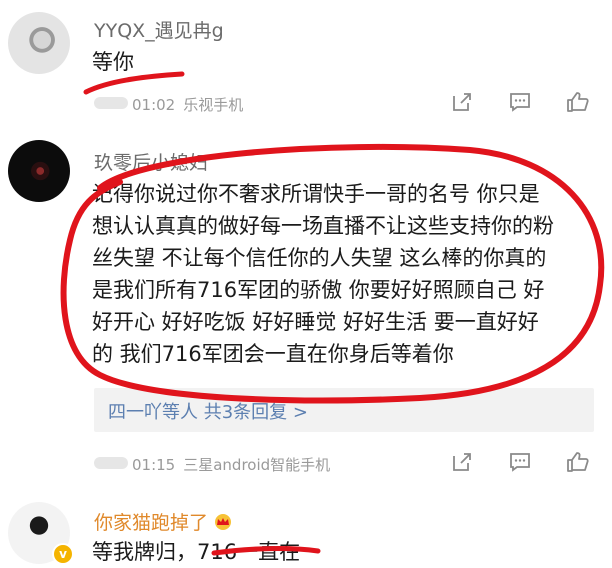 This screenshot has height=568, width=612. Describe the element at coordinates (323, 226) in the screenshot. I see `comment-text-line: 想认认真真的做好每一场直播不让这些支持你的粉` at that location.